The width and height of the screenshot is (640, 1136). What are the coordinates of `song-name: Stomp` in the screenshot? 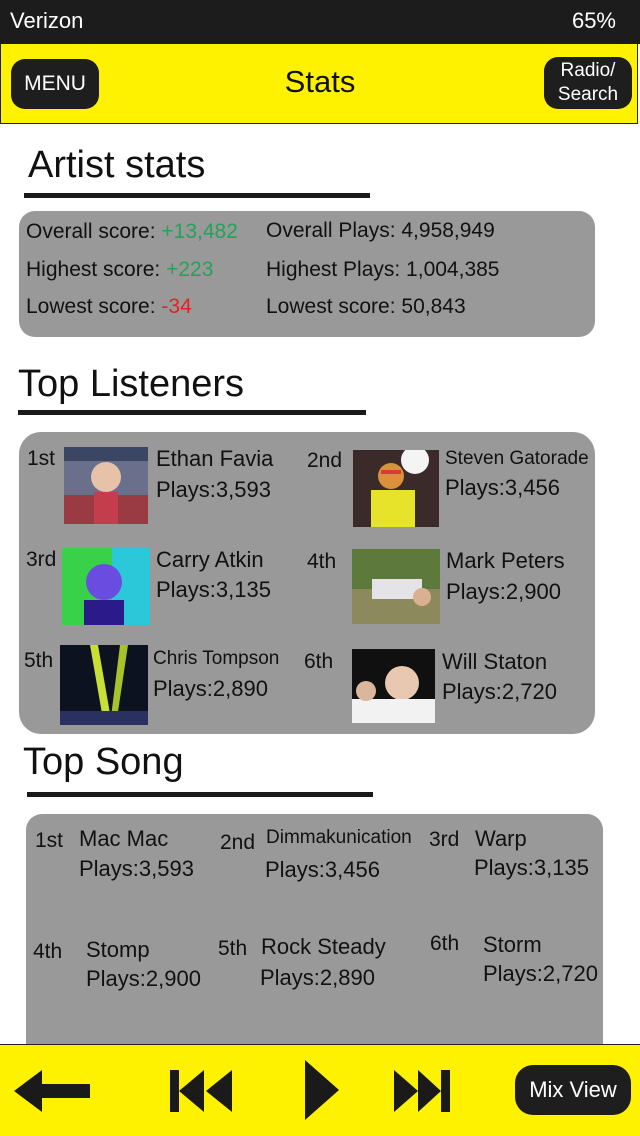 It's located at (118, 949).